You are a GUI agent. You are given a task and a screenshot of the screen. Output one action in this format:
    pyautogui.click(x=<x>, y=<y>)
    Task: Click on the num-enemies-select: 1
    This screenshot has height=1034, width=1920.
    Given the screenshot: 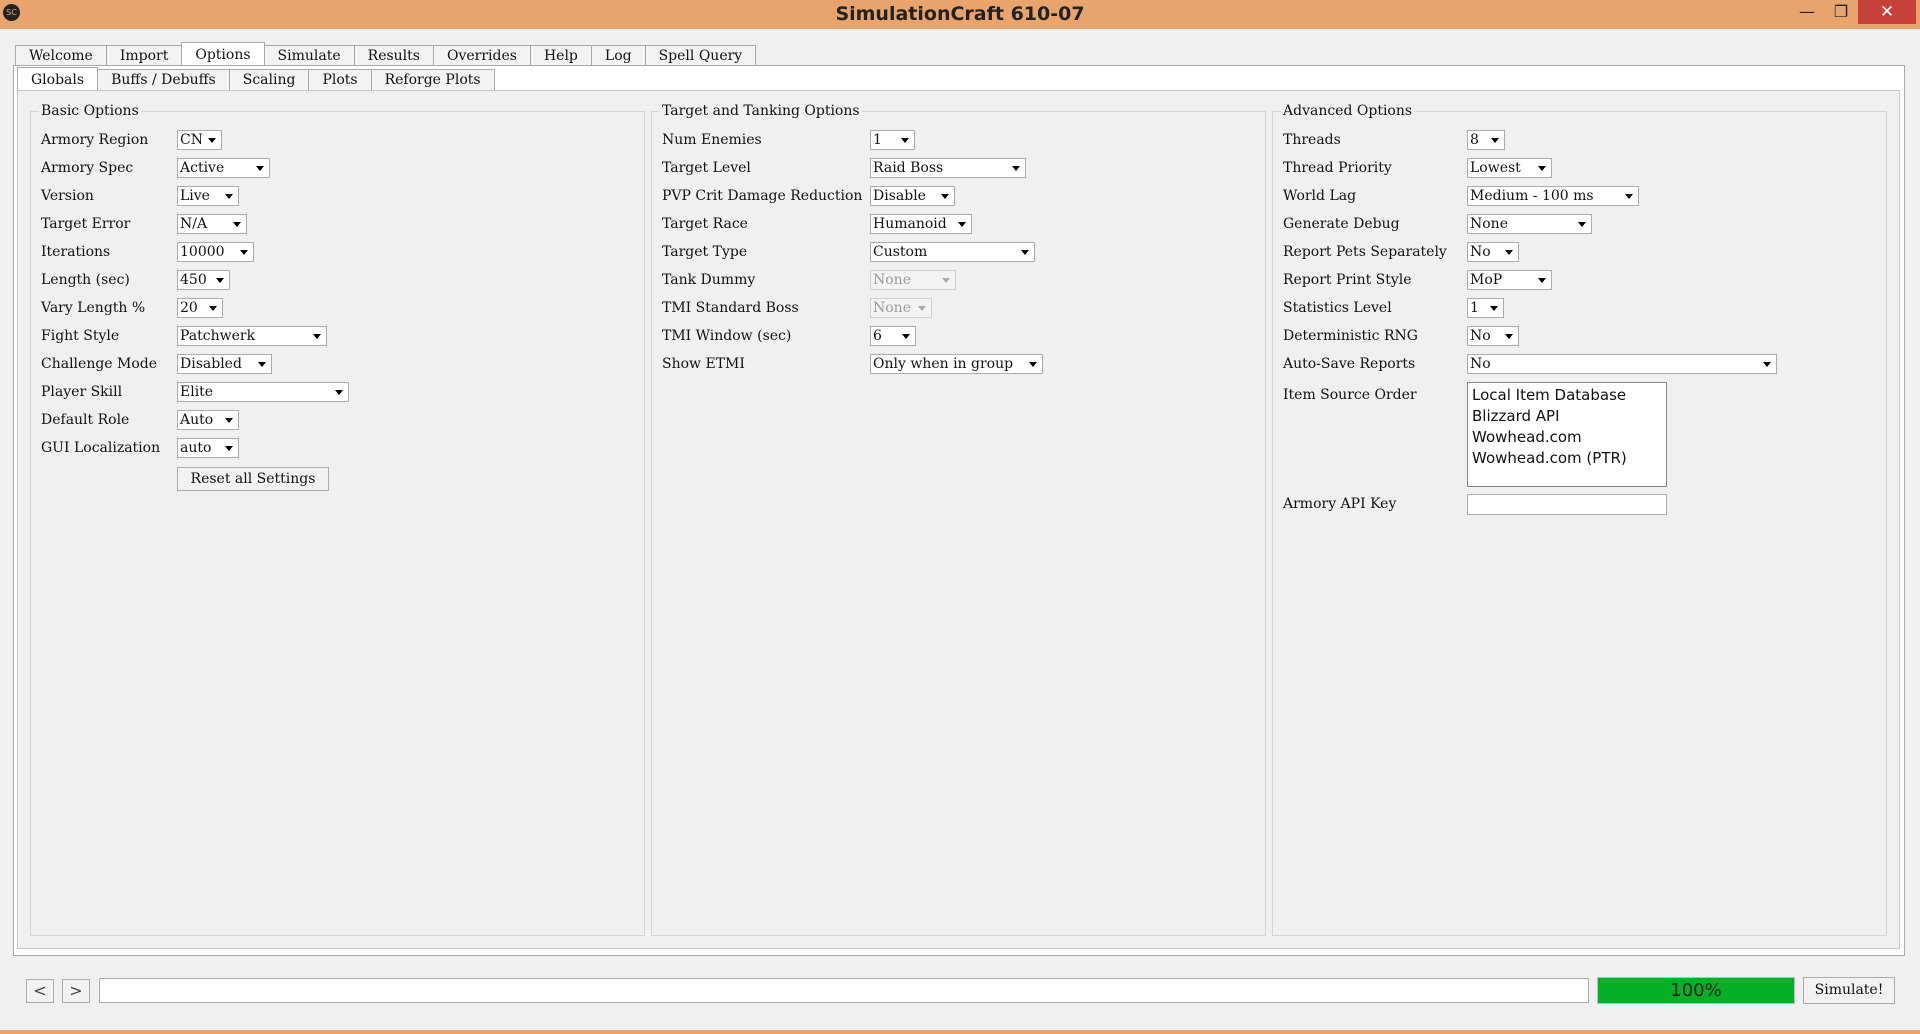 What is the action you would take?
    pyautogui.click(x=892, y=140)
    